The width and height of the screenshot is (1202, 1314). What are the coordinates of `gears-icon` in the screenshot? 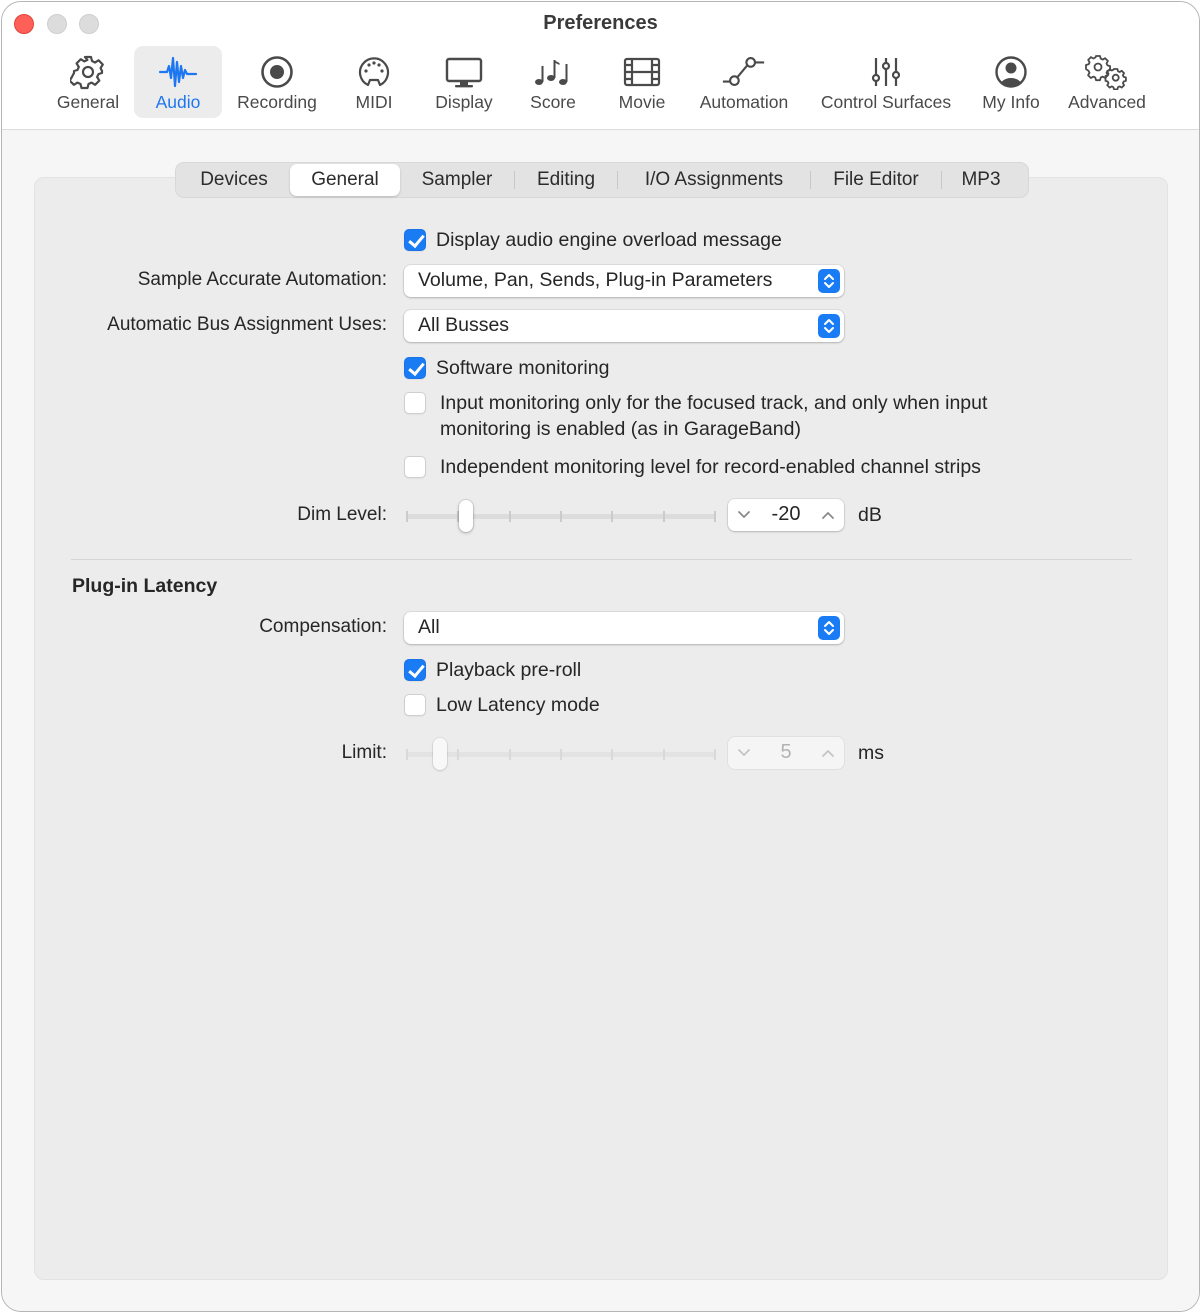 It's located at (1107, 72).